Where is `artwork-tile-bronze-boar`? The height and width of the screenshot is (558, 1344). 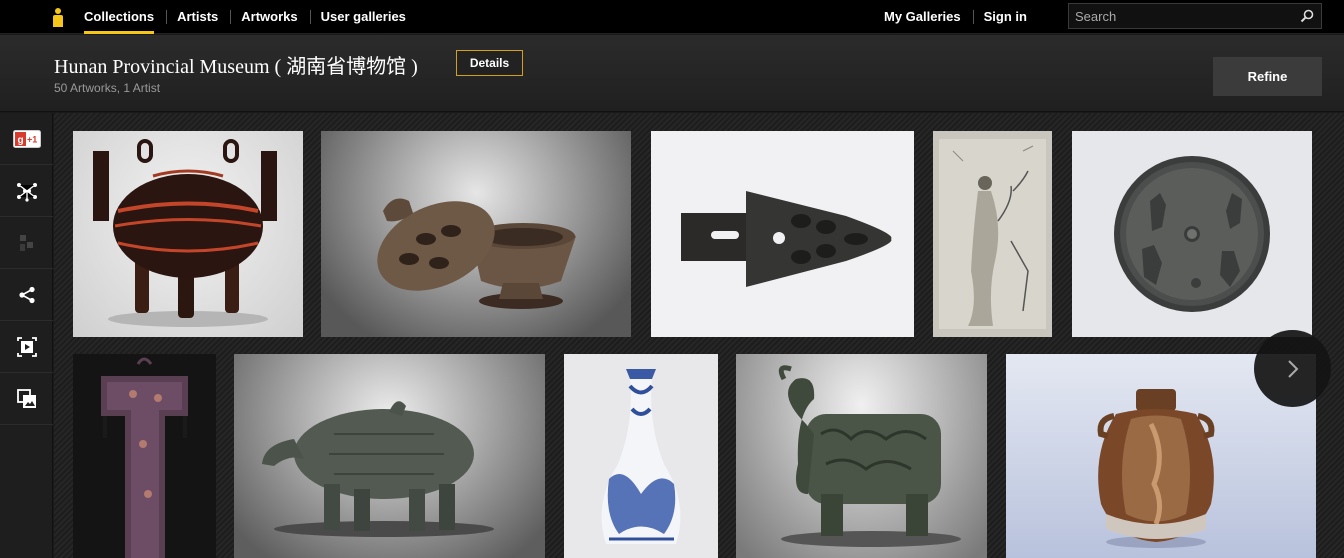
artwork-tile-bronze-boar is located at coordinates (389, 456).